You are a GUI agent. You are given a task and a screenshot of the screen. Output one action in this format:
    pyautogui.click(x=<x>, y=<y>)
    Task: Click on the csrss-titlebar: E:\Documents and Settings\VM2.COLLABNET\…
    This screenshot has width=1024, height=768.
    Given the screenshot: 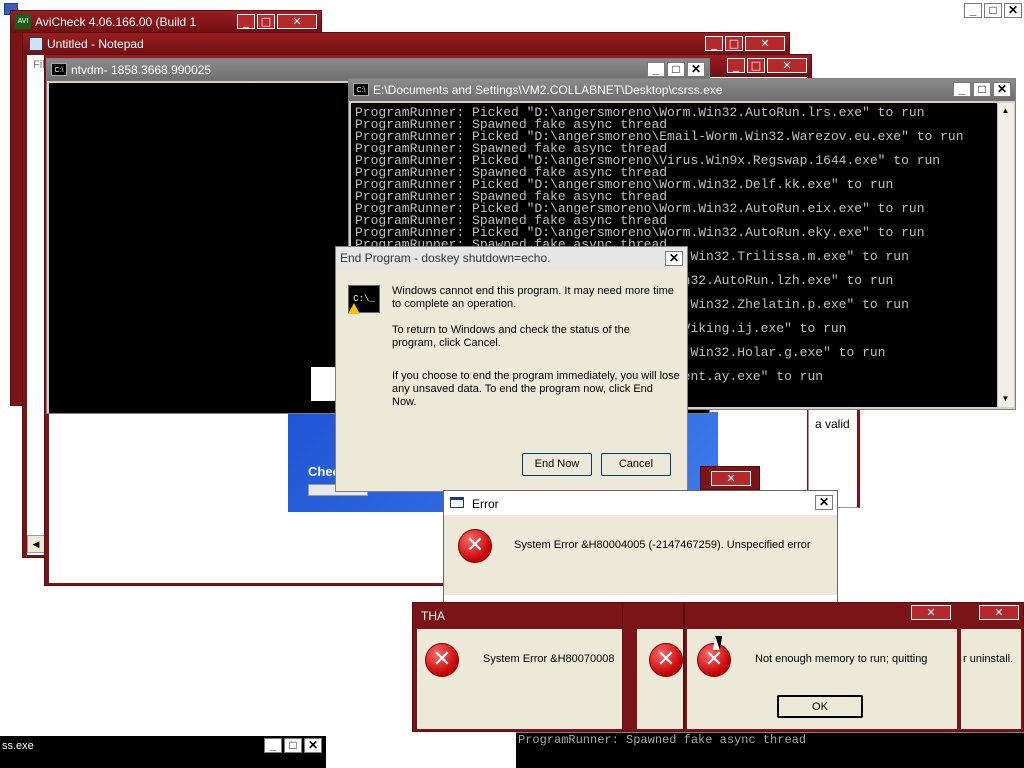 What is the action you would take?
    pyautogui.click(x=682, y=90)
    